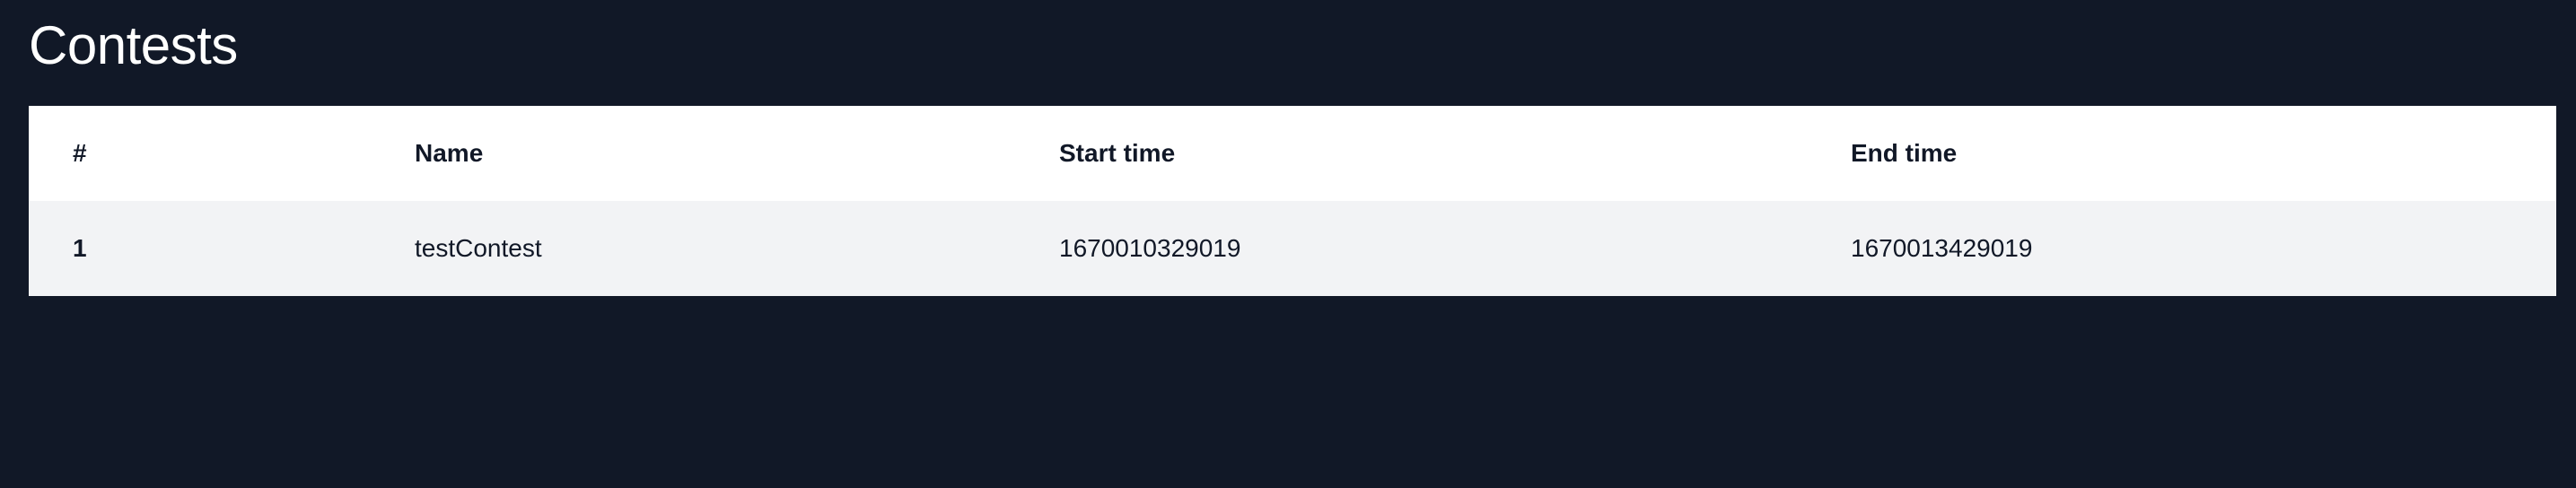  What do you see at coordinates (80, 153) in the screenshot?
I see `column-header-index: #` at bounding box center [80, 153].